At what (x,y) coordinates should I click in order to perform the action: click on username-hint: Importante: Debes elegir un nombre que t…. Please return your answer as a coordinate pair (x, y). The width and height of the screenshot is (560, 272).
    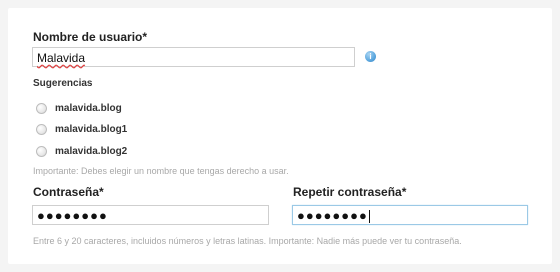
    Looking at the image, I should click on (161, 171).